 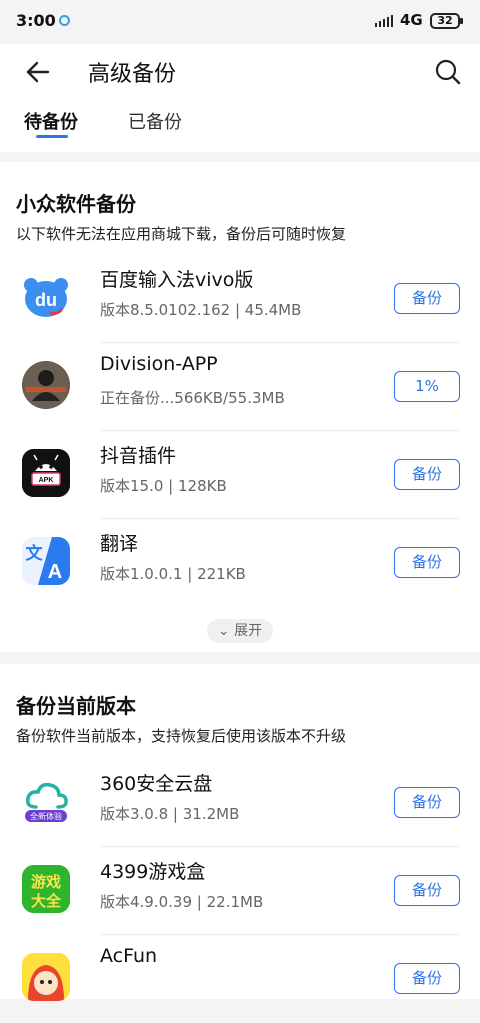 I want to click on app-name: AcFun, so click(x=129, y=956).